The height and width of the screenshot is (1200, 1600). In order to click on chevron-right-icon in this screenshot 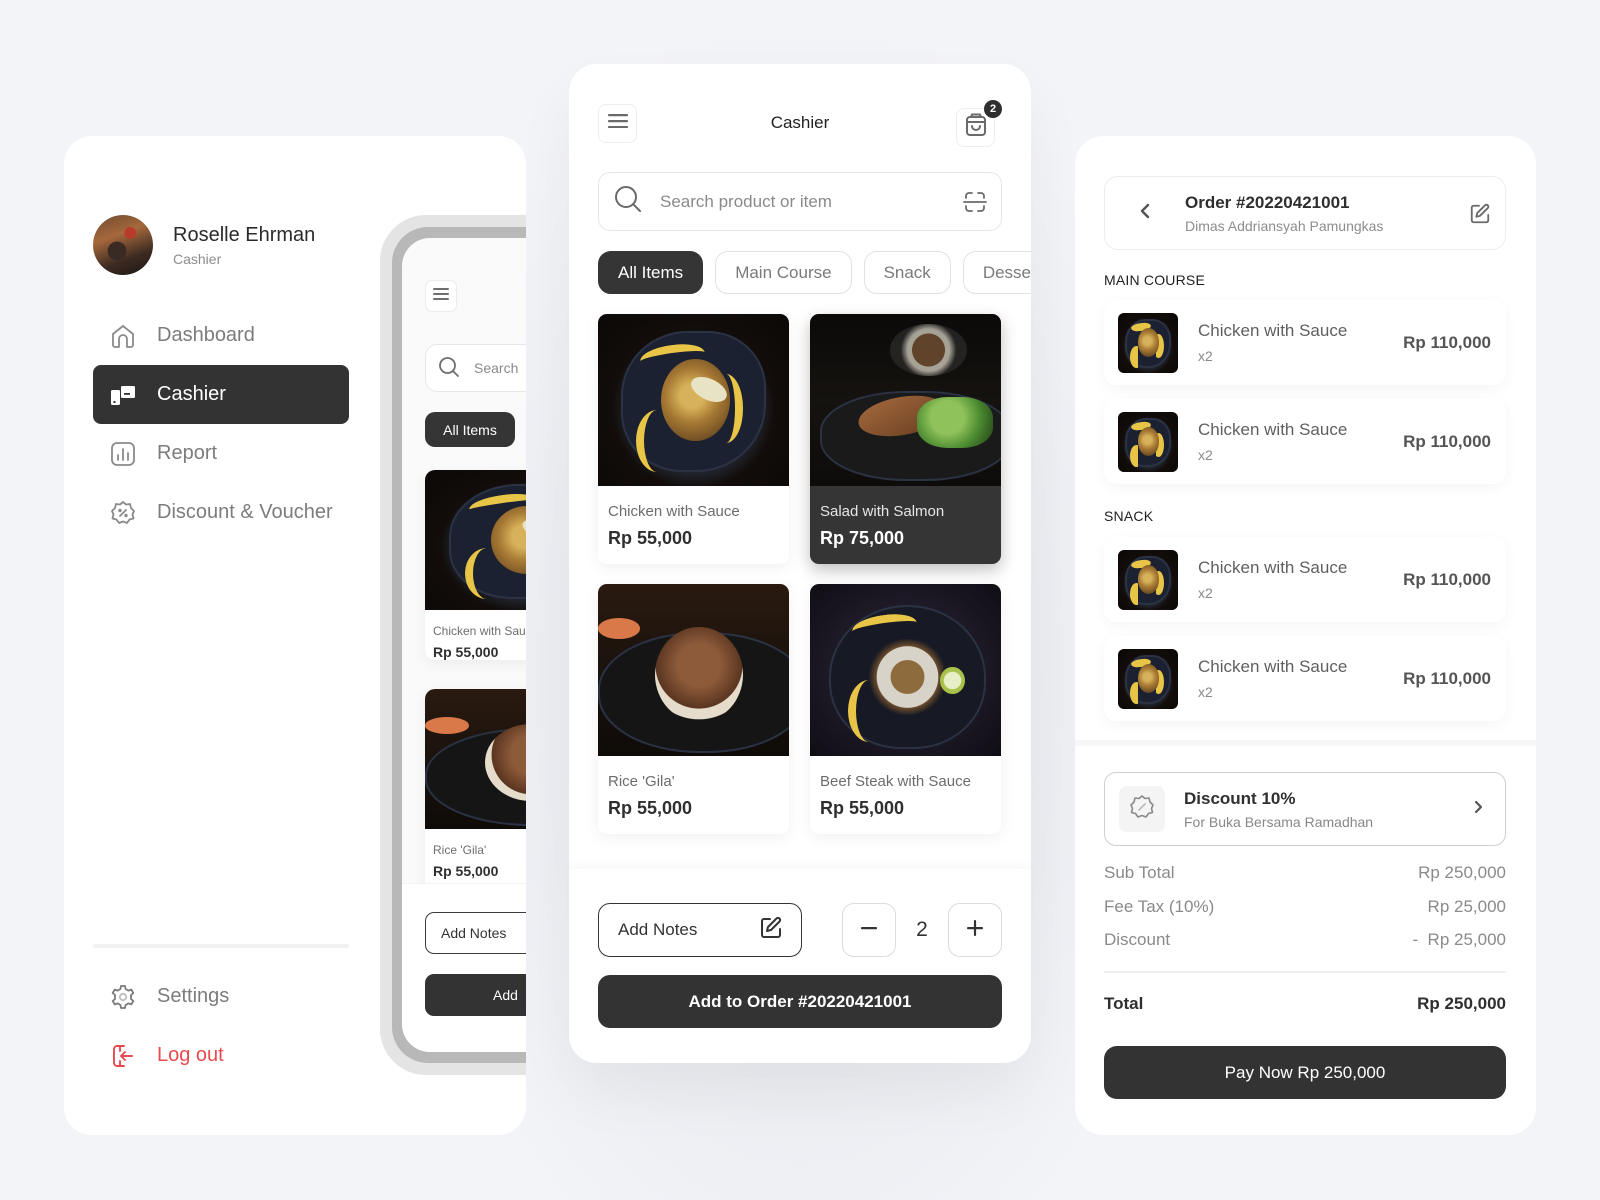, I will do `click(1478, 809)`.